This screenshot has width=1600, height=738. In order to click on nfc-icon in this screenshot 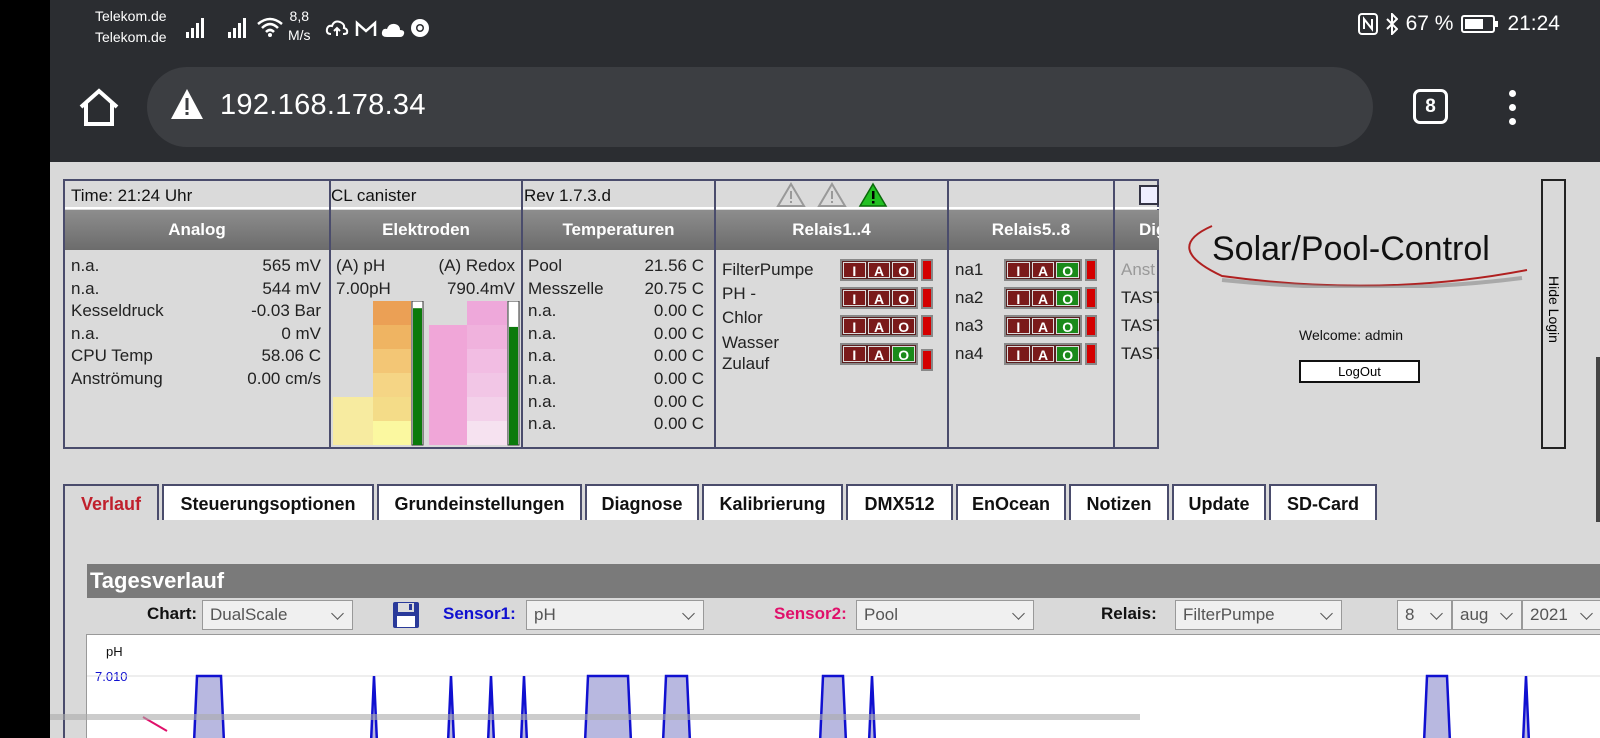, I will do `click(1367, 24)`.